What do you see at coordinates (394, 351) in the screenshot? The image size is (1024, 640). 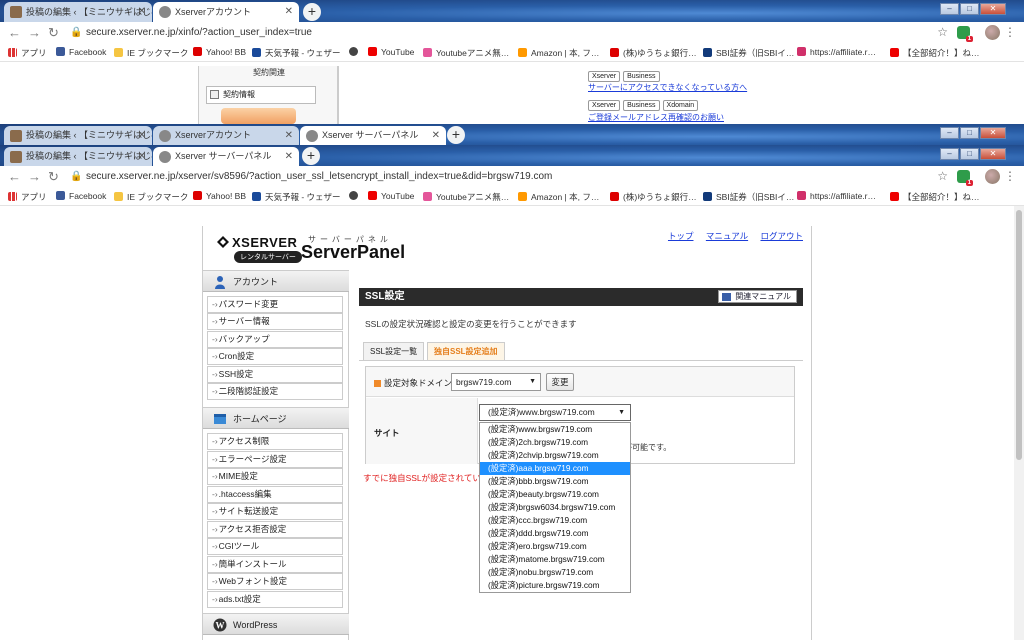 I see `tab-ssl-list: SSL設定一覧` at bounding box center [394, 351].